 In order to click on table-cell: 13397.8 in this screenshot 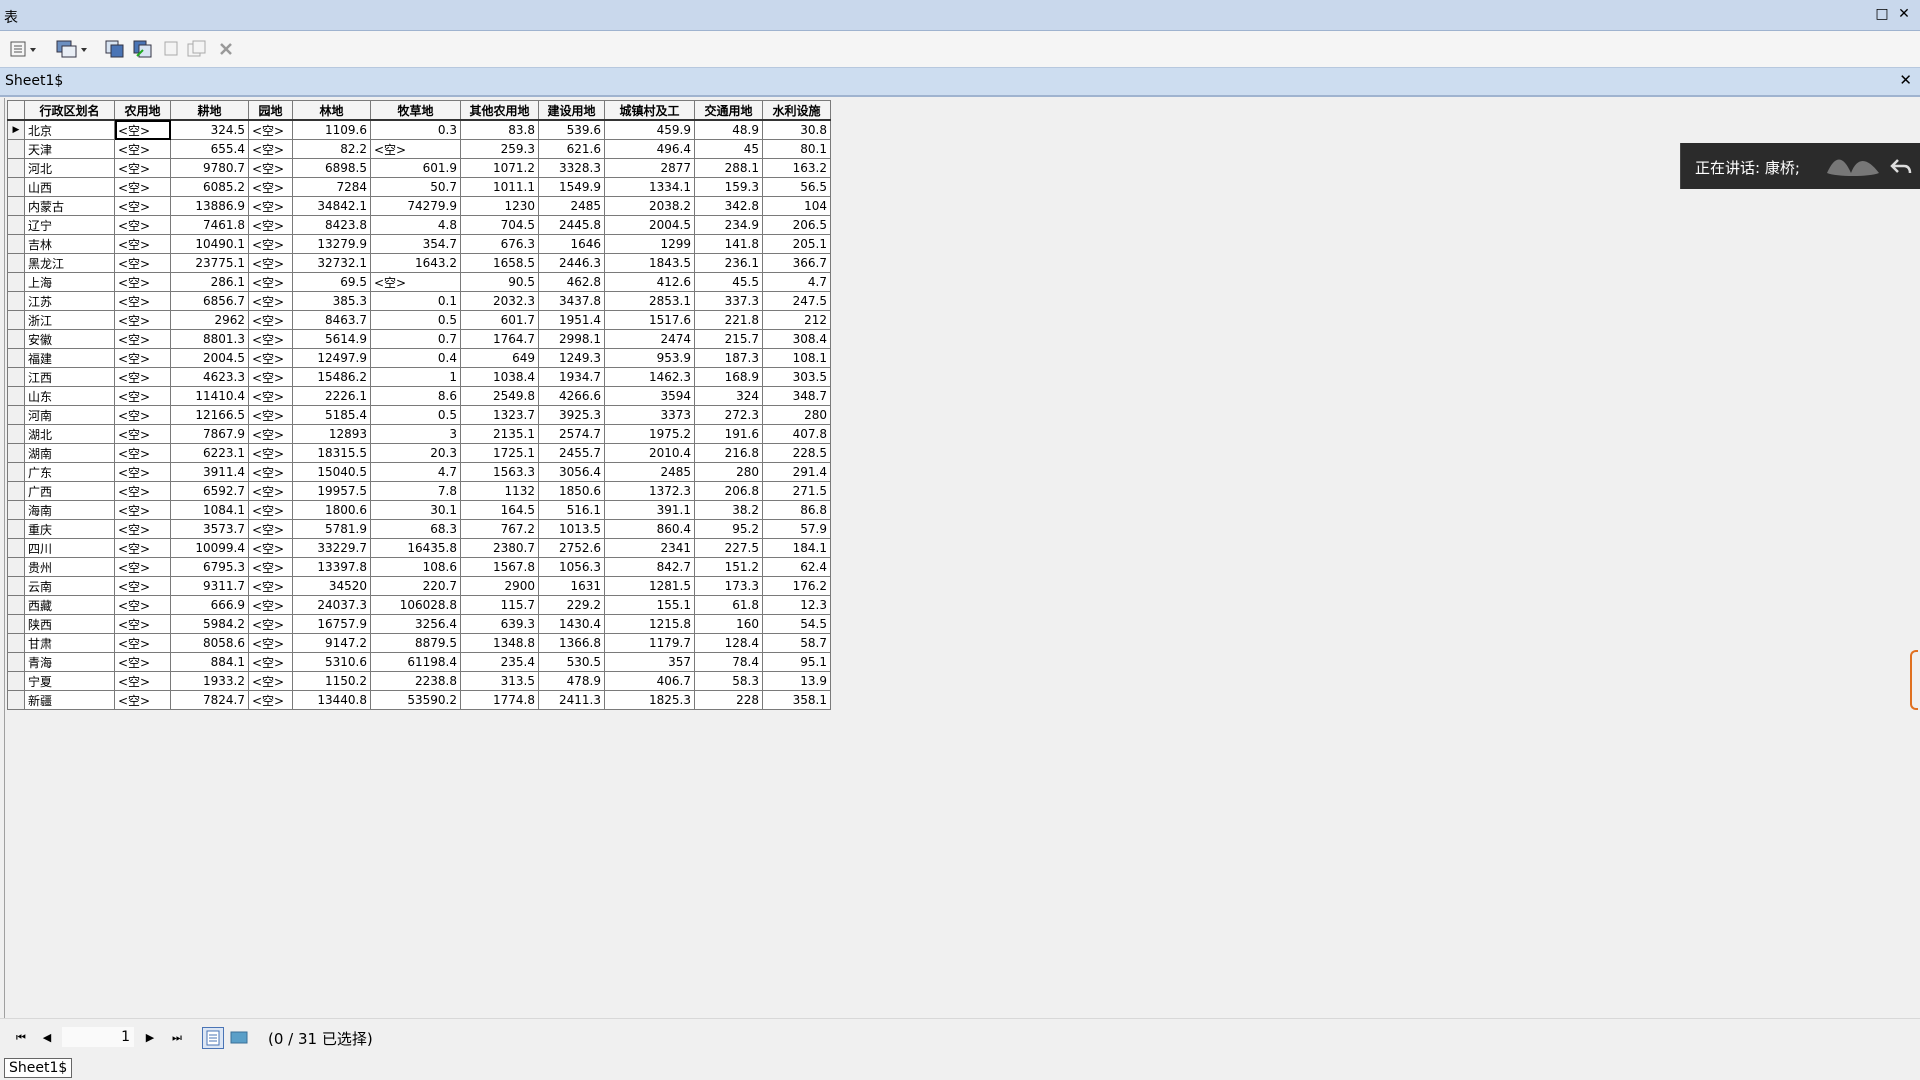, I will do `click(331, 567)`.